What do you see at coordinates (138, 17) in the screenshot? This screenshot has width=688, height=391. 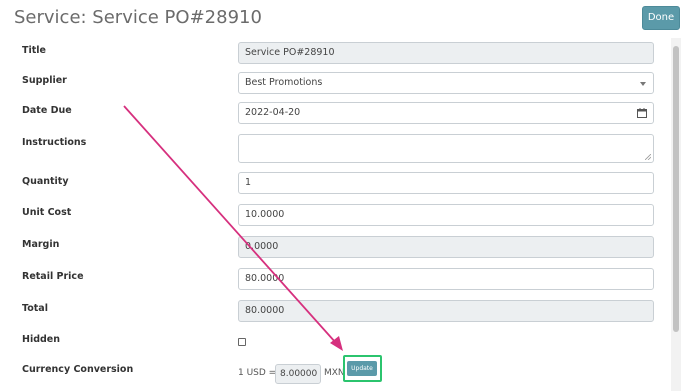 I see `page-title: Service: Service PO#28910` at bounding box center [138, 17].